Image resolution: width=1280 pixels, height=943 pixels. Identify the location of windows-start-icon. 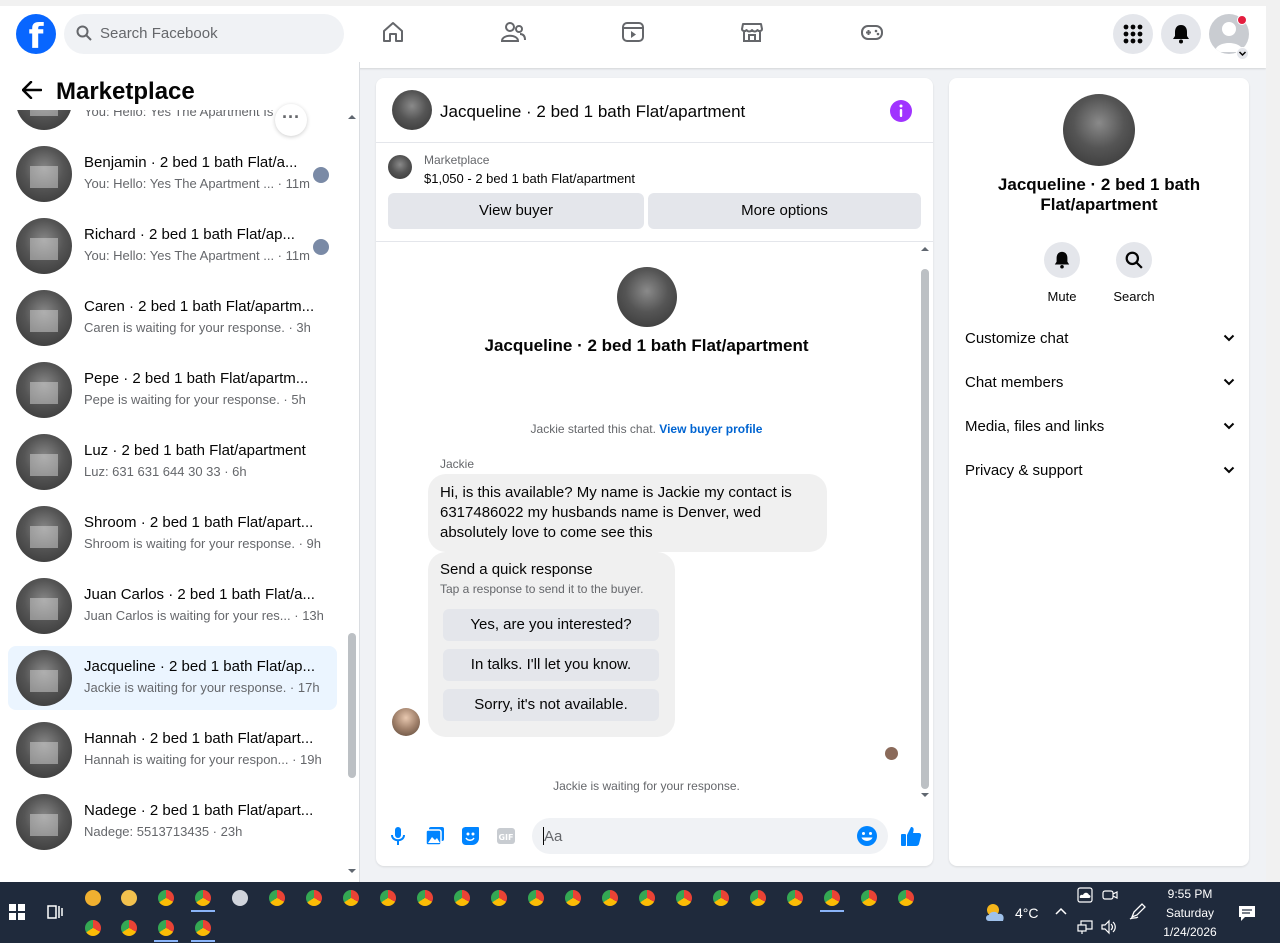
(17, 912).